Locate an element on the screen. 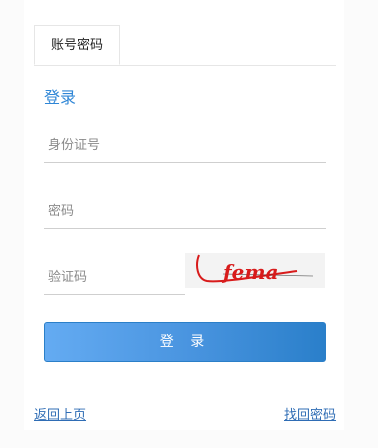 The height and width of the screenshot is (448, 378). captcha-input is located at coordinates (114, 277).